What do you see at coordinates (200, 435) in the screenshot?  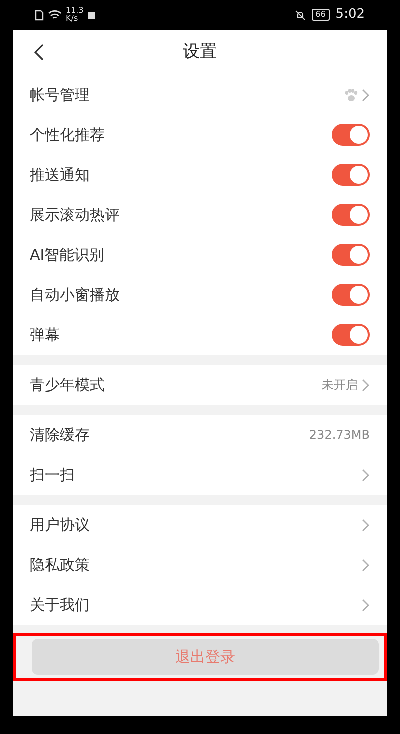 I see `settings-row: 清除缓存 232.73MB` at bounding box center [200, 435].